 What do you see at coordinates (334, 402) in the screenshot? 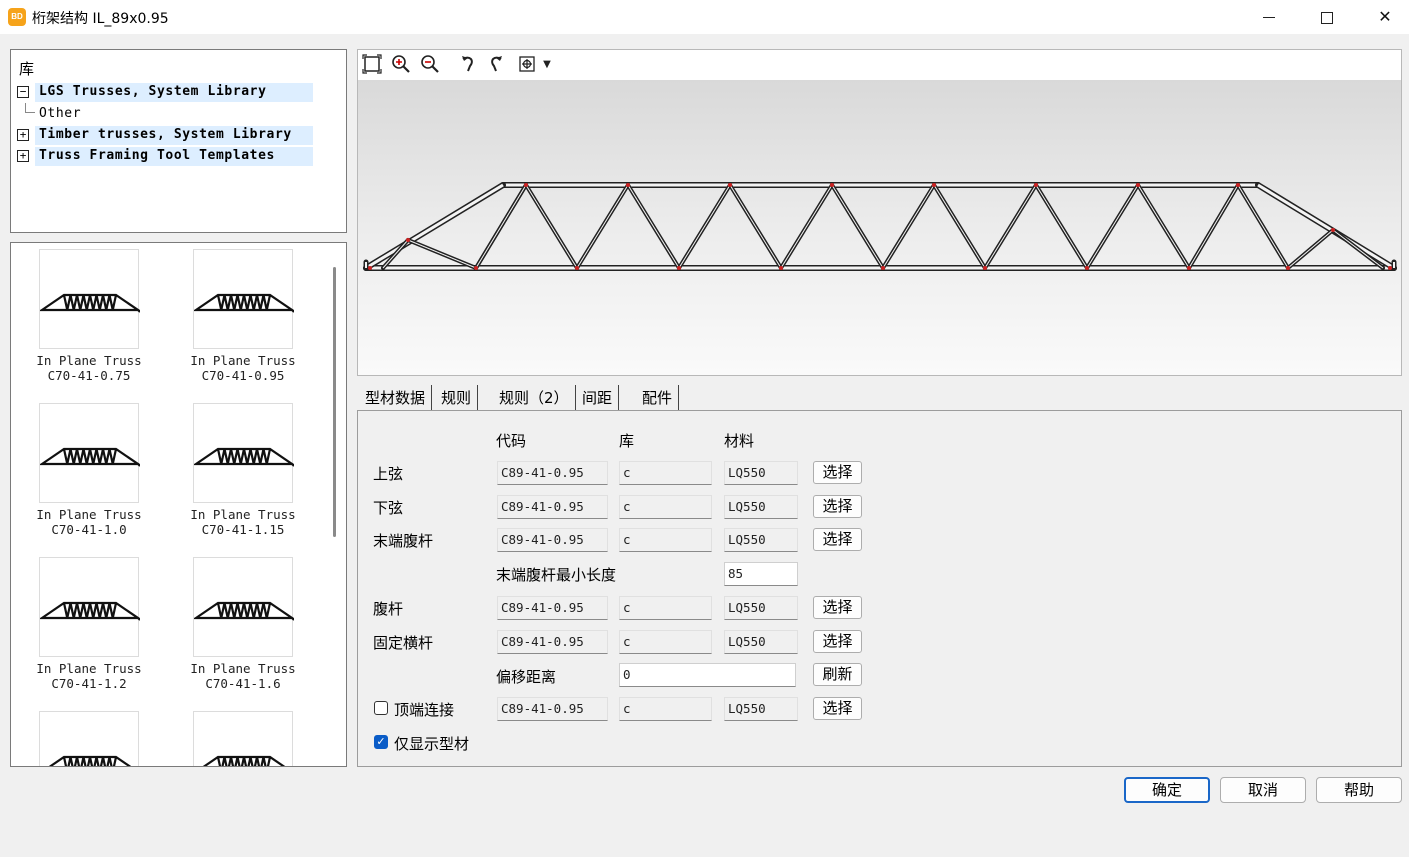
I see `scrollbar-thumb` at bounding box center [334, 402].